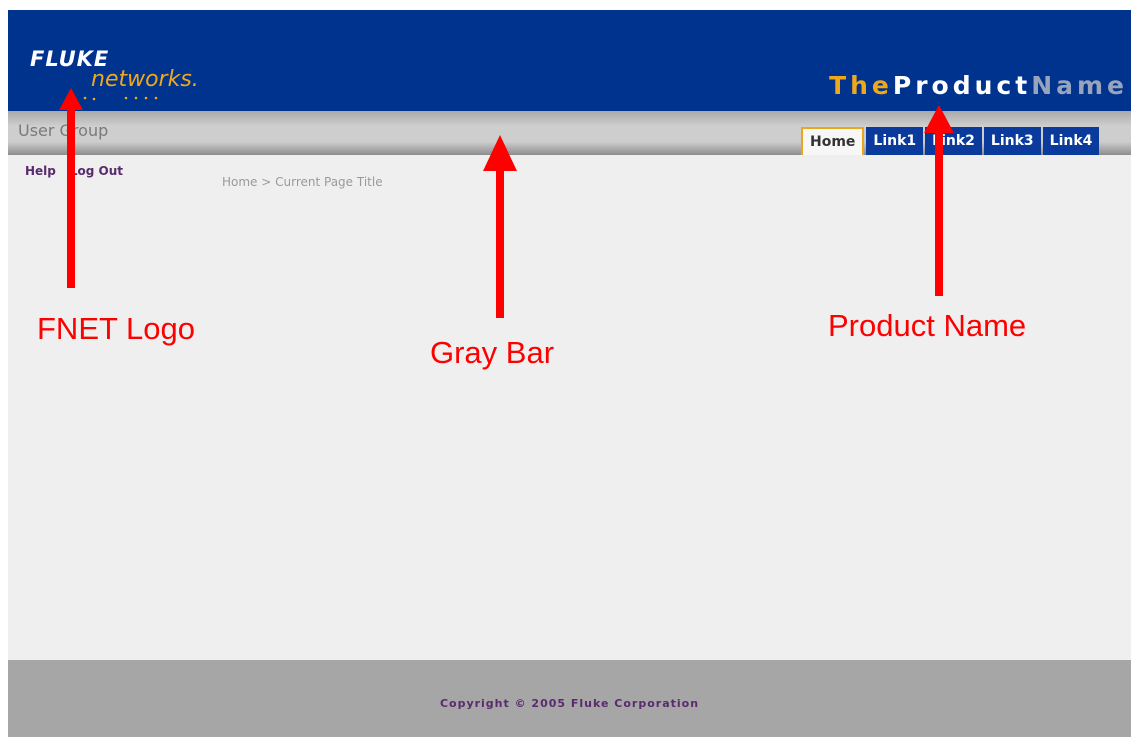  What do you see at coordinates (40, 171) in the screenshot?
I see `help-link: Help` at bounding box center [40, 171].